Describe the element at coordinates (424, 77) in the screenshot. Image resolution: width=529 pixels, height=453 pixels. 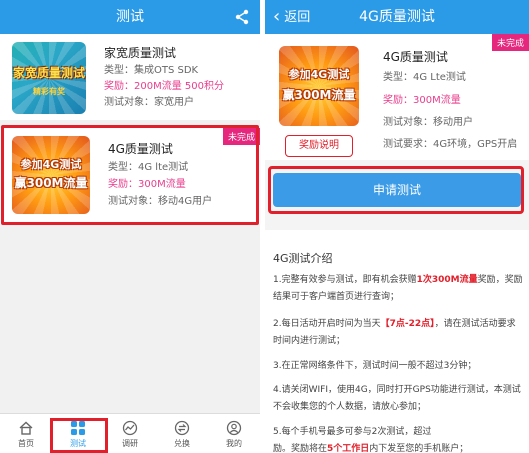
I see `detail-type: 类型：4G Lte测试` at that location.